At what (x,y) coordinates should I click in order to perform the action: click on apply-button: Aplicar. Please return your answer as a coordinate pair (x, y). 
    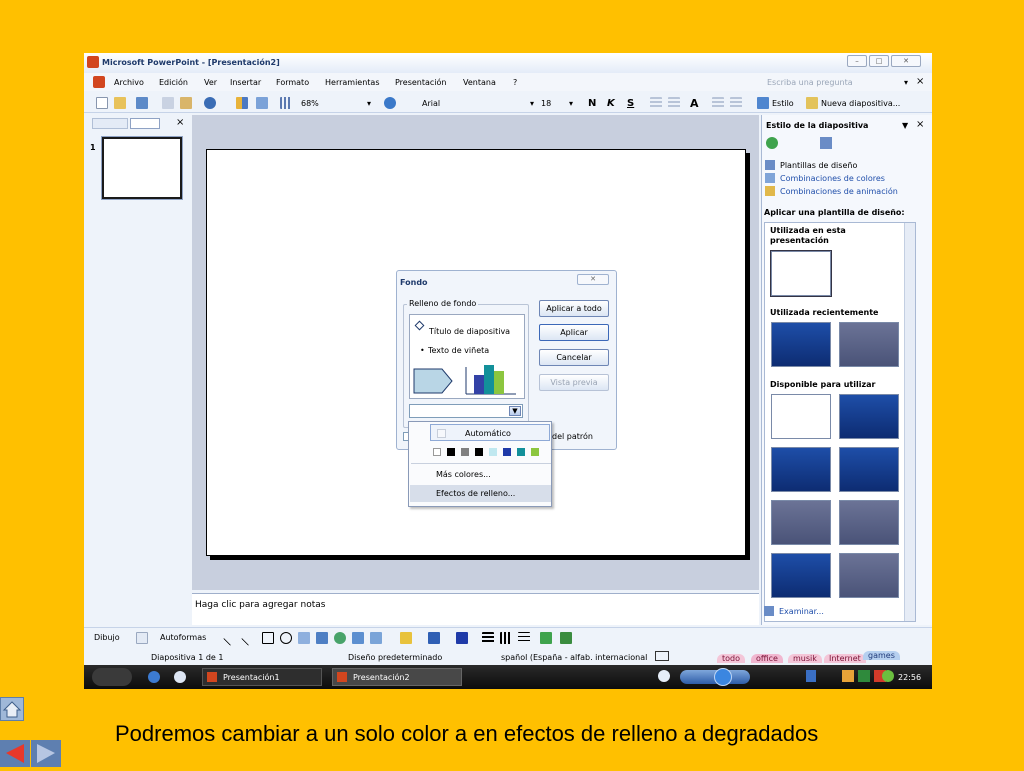
    Looking at the image, I should click on (574, 332).